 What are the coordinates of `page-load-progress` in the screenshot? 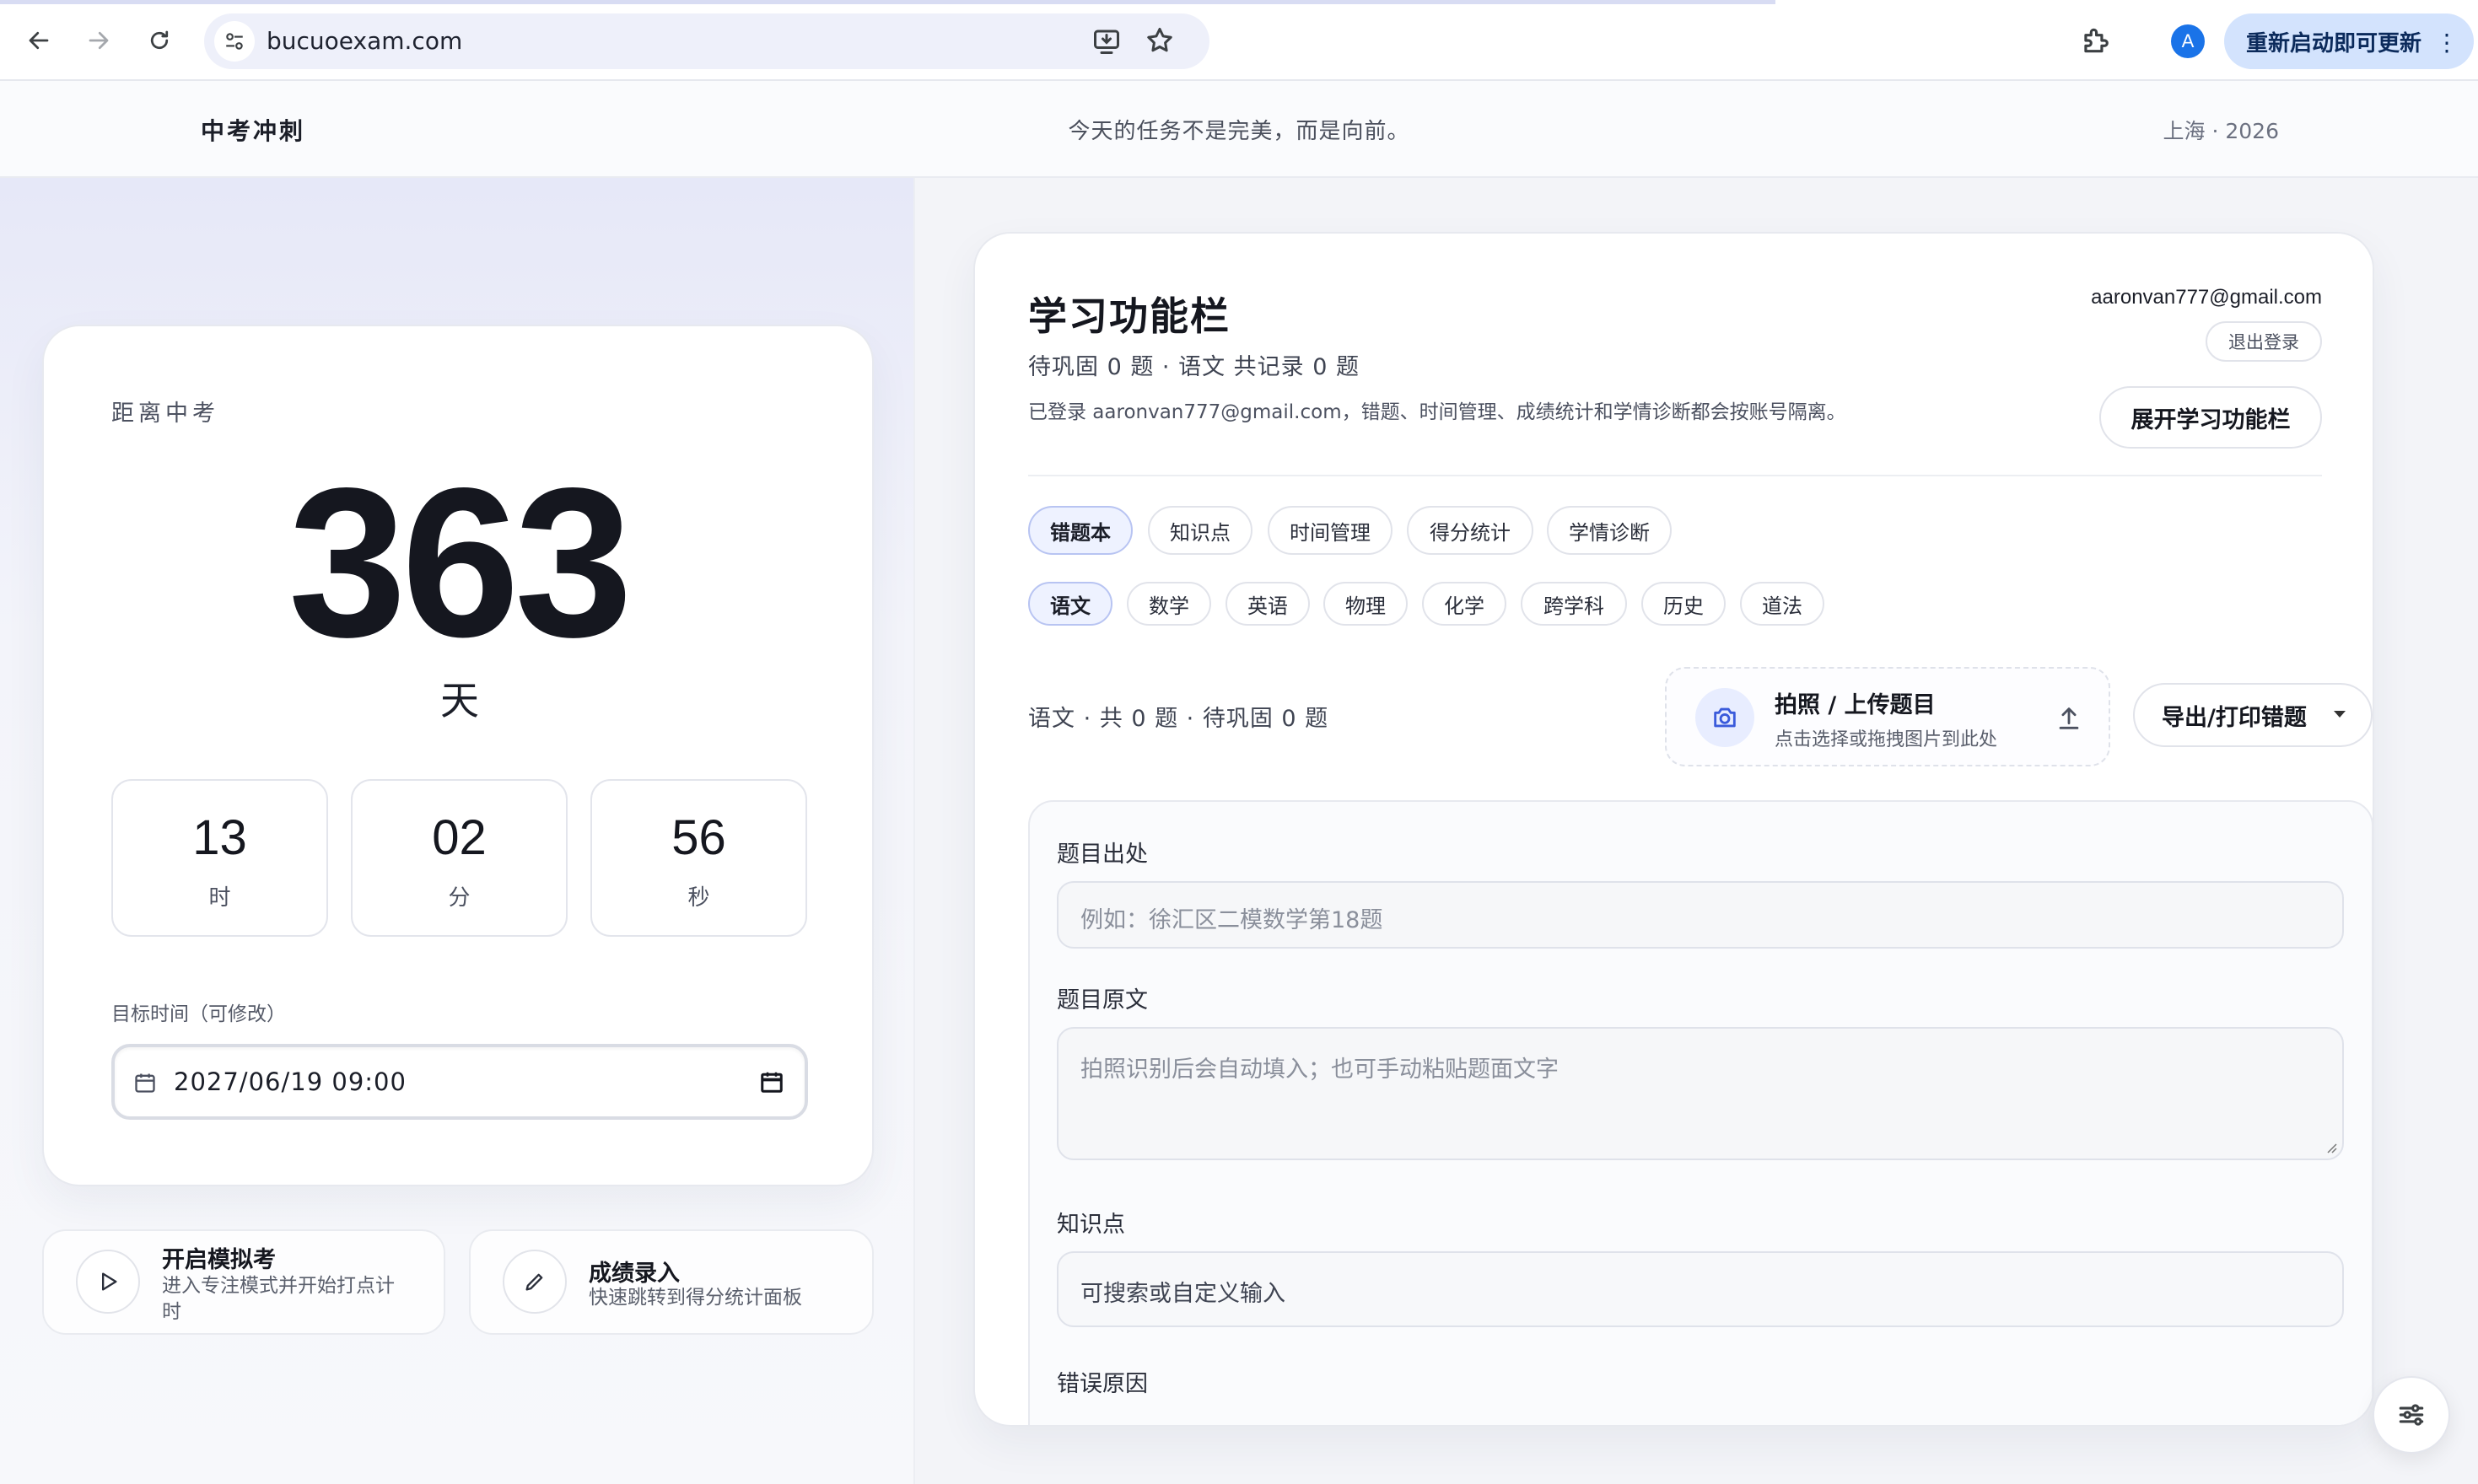 It's located at (887, 2).